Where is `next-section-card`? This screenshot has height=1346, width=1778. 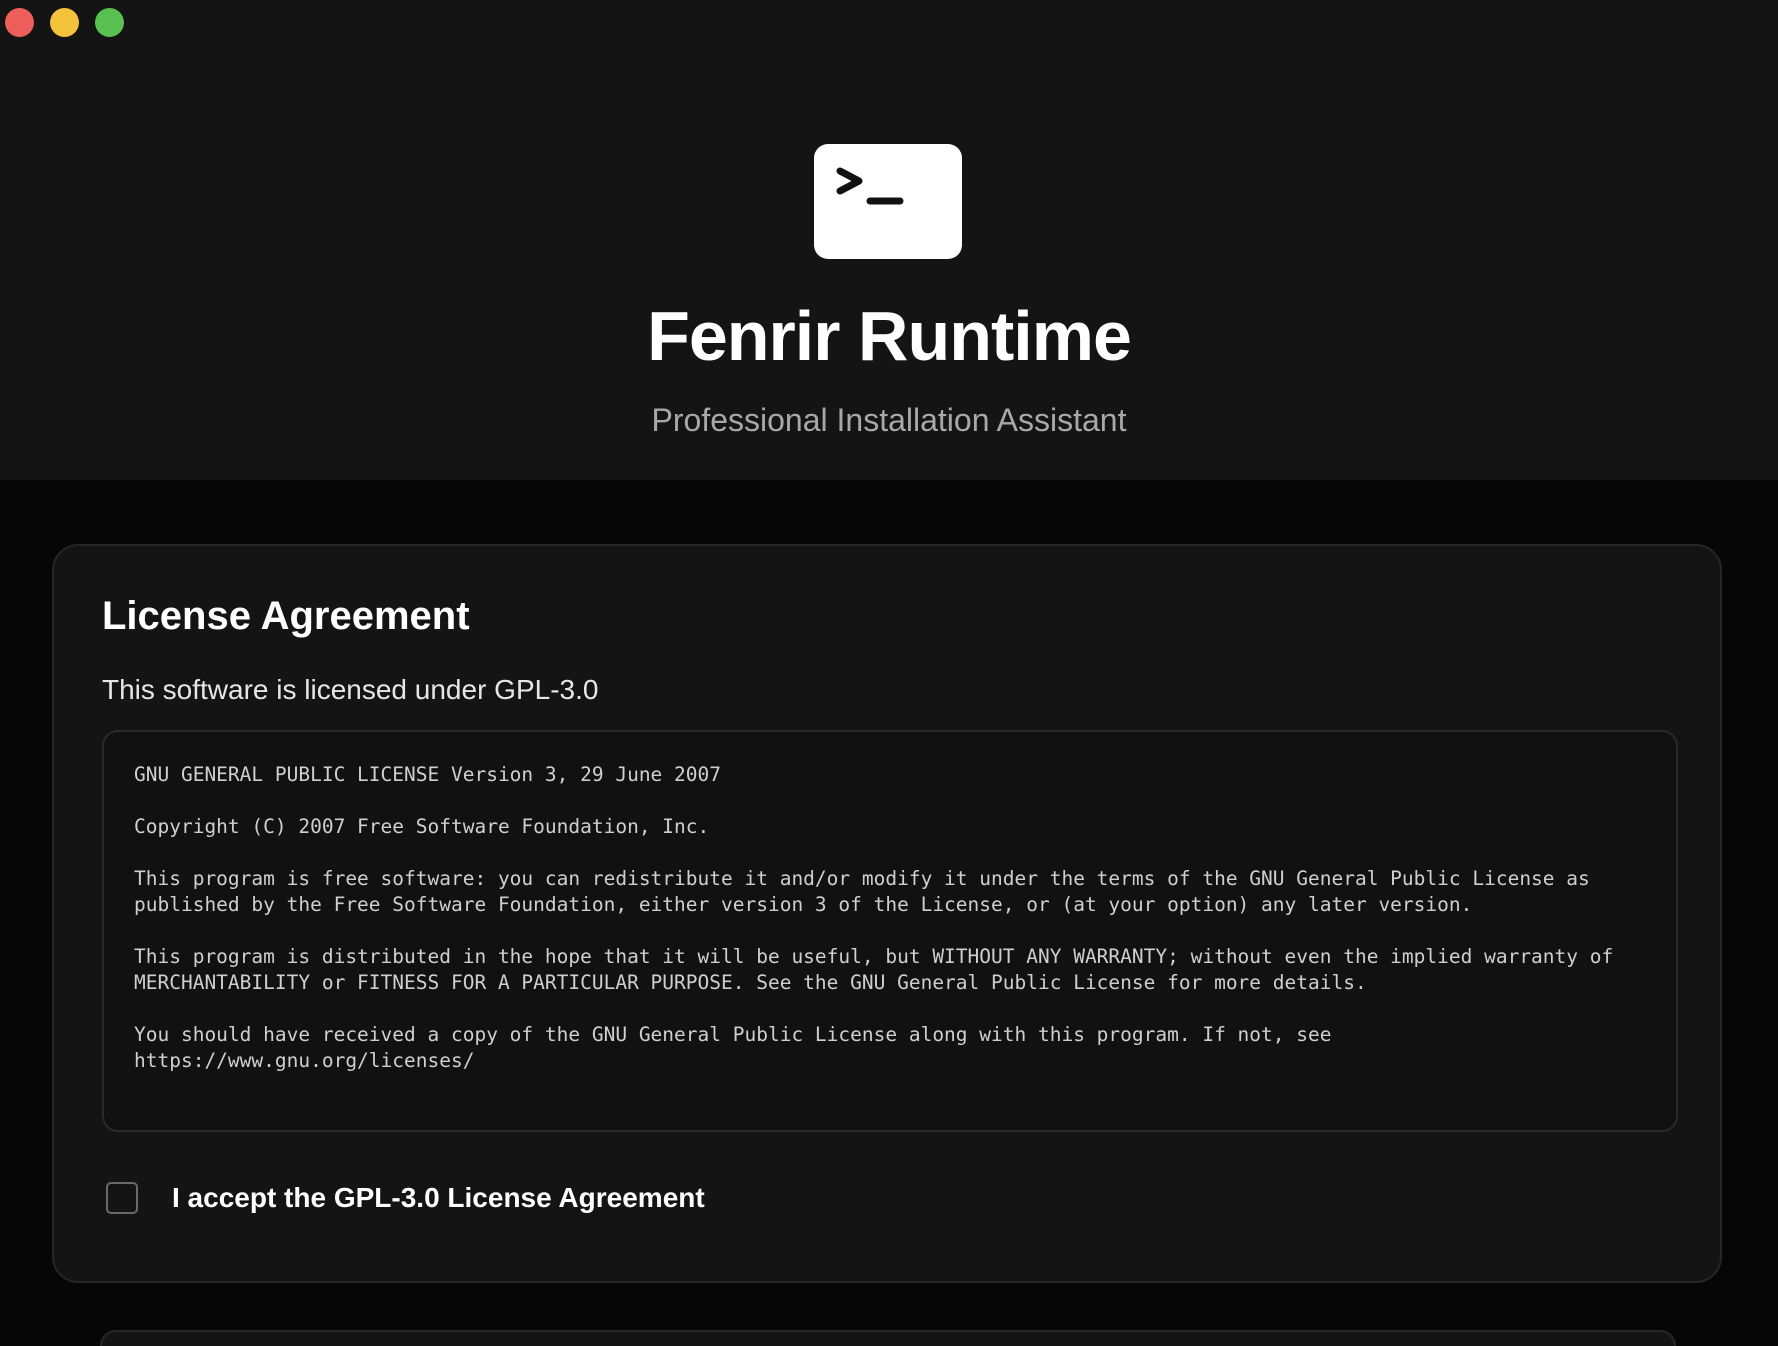 next-section-card is located at coordinates (888, 1338).